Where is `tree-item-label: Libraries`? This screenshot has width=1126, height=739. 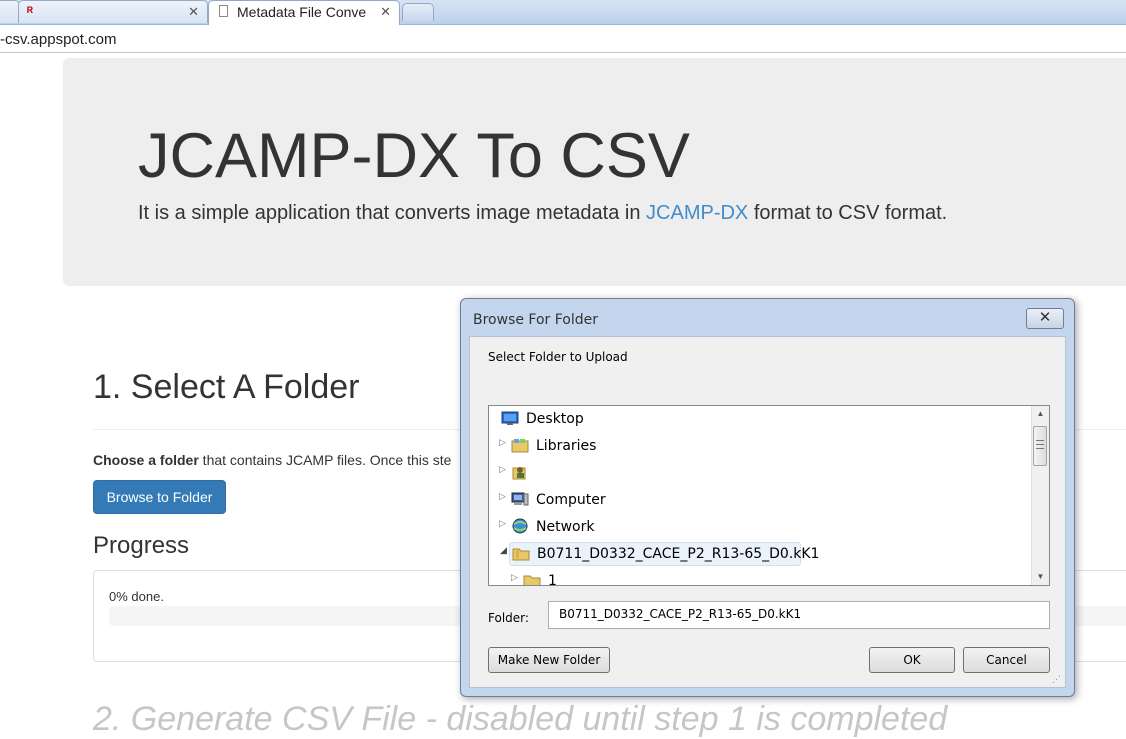 tree-item-label: Libraries is located at coordinates (566, 446).